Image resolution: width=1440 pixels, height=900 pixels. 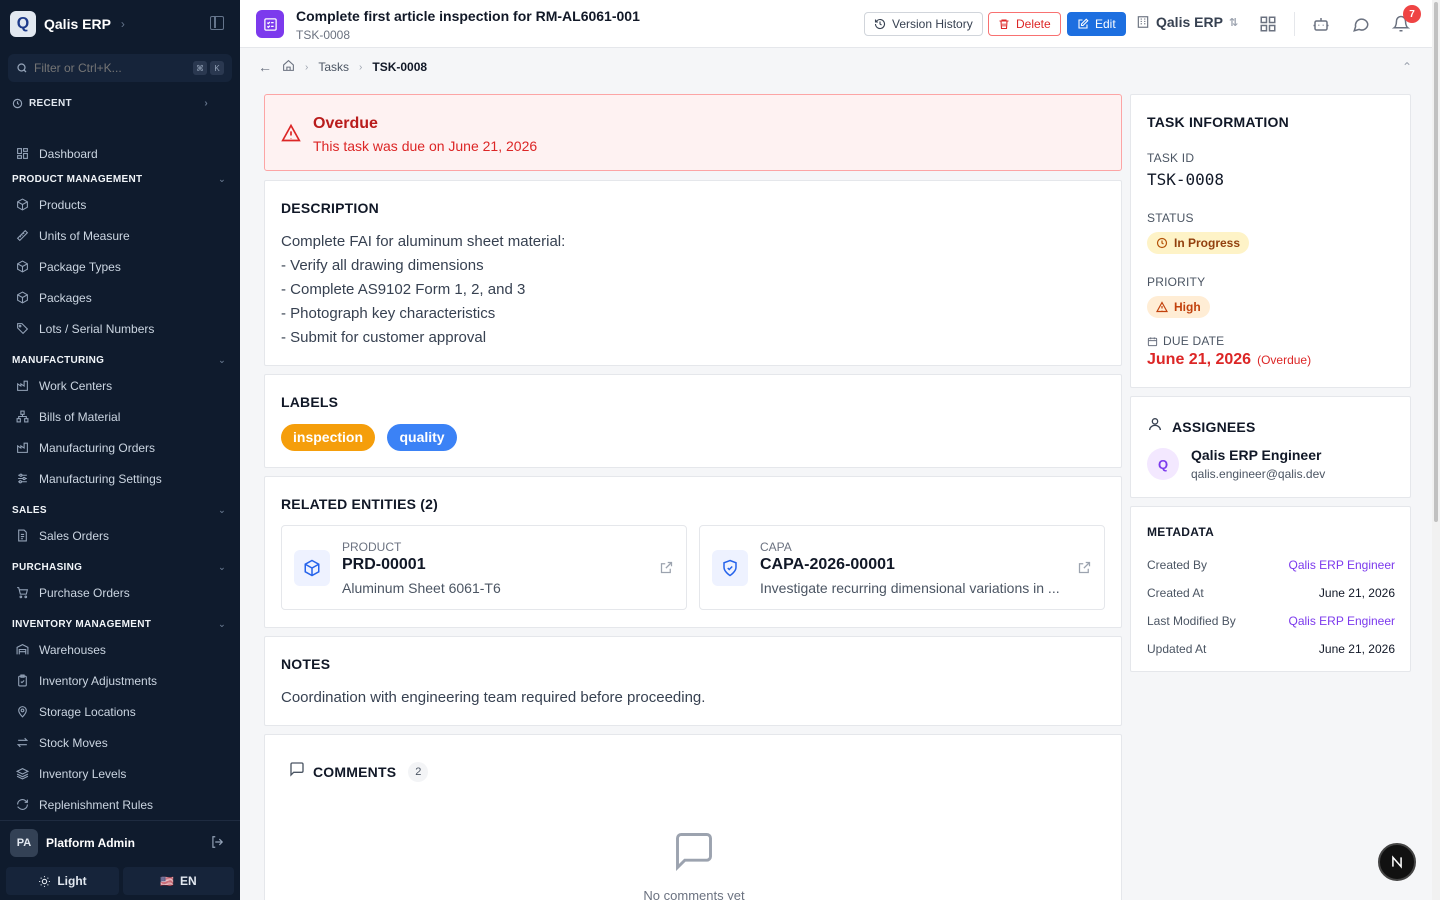 What do you see at coordinates (1271, 565) in the screenshot?
I see `metadata-row: Created By Qalis ERP Engineer` at bounding box center [1271, 565].